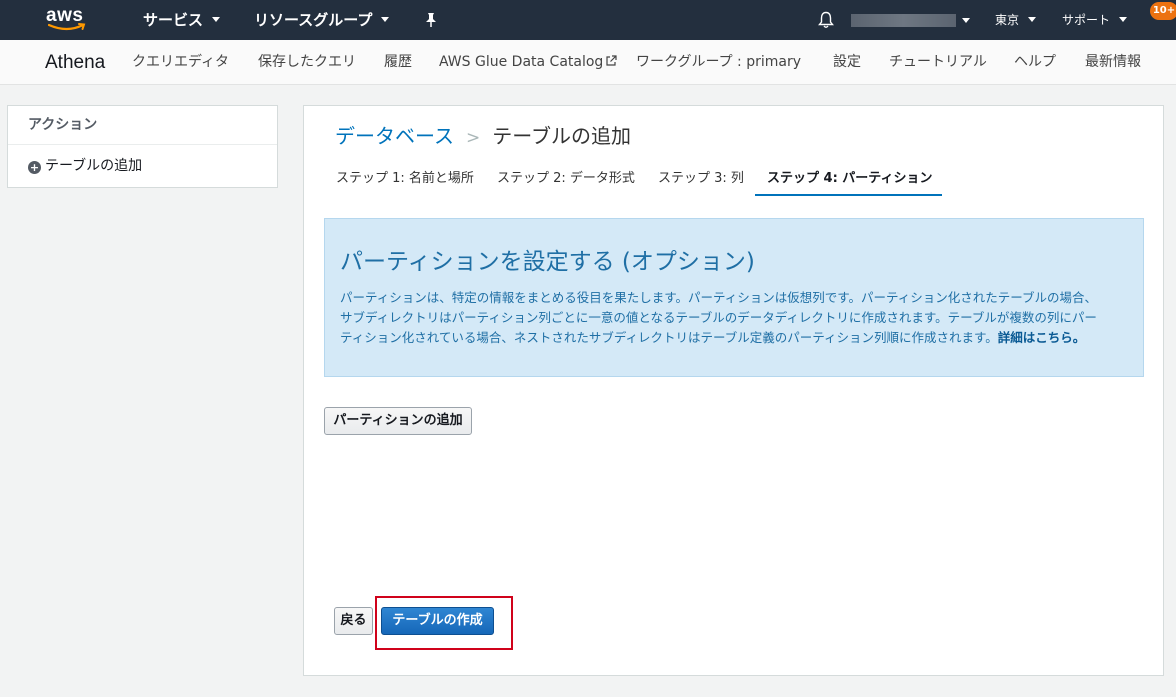 This screenshot has height=697, width=1176. What do you see at coordinates (1042, 337) in the screenshot?
I see `learn-more-link: 詳細はこちら。` at bounding box center [1042, 337].